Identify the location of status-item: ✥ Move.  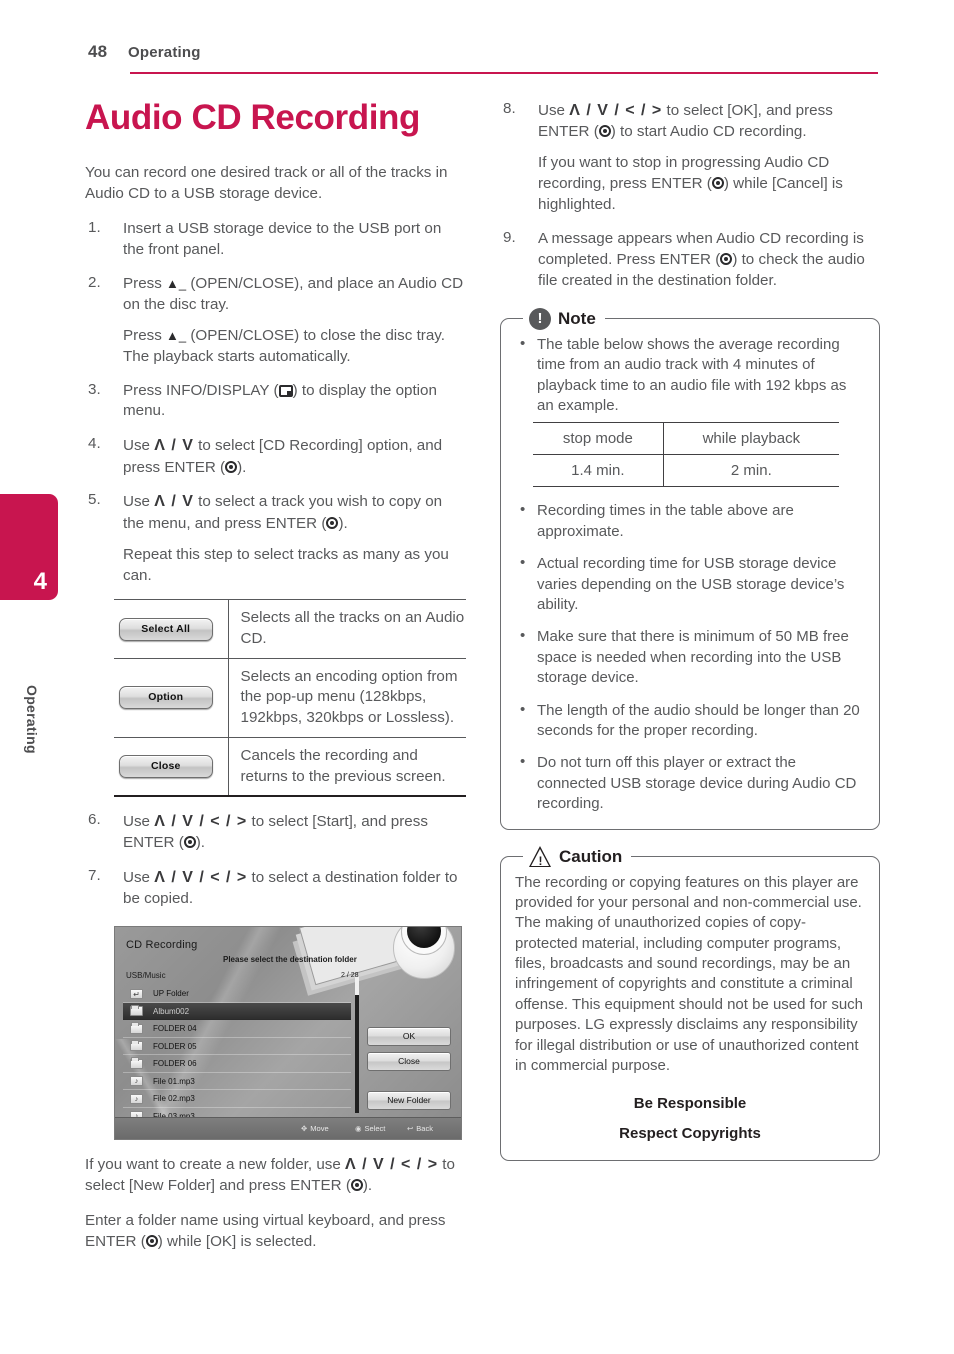
(315, 1128).